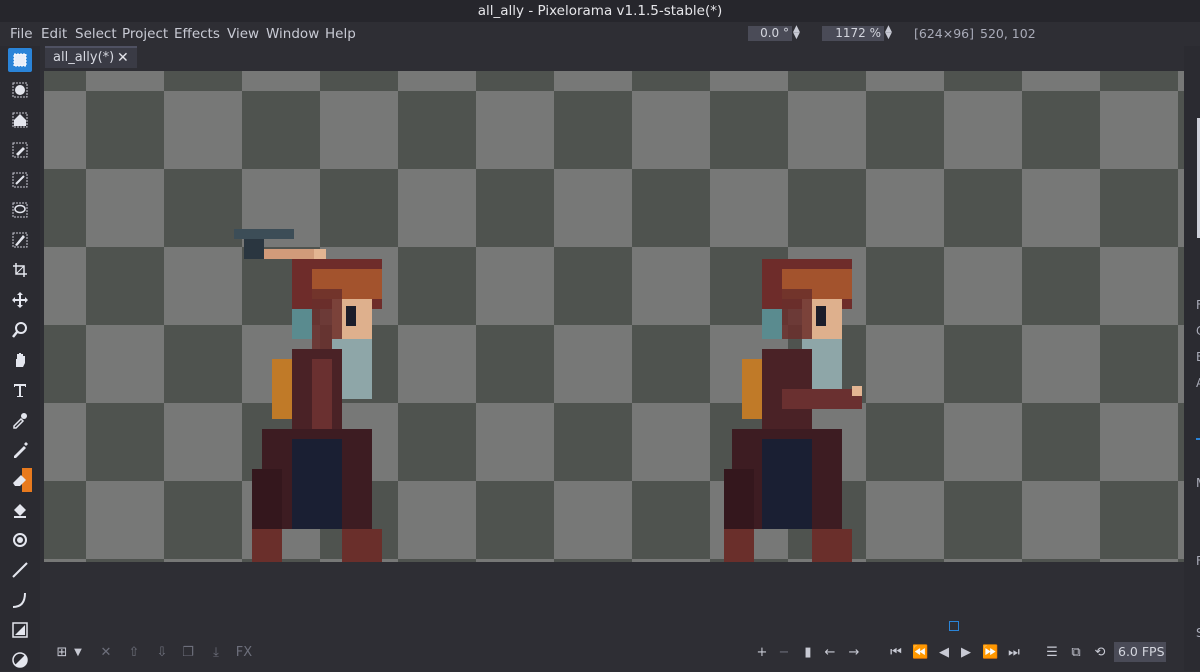  Describe the element at coordinates (322, 394) in the screenshot. I see `torso-strap` at that location.